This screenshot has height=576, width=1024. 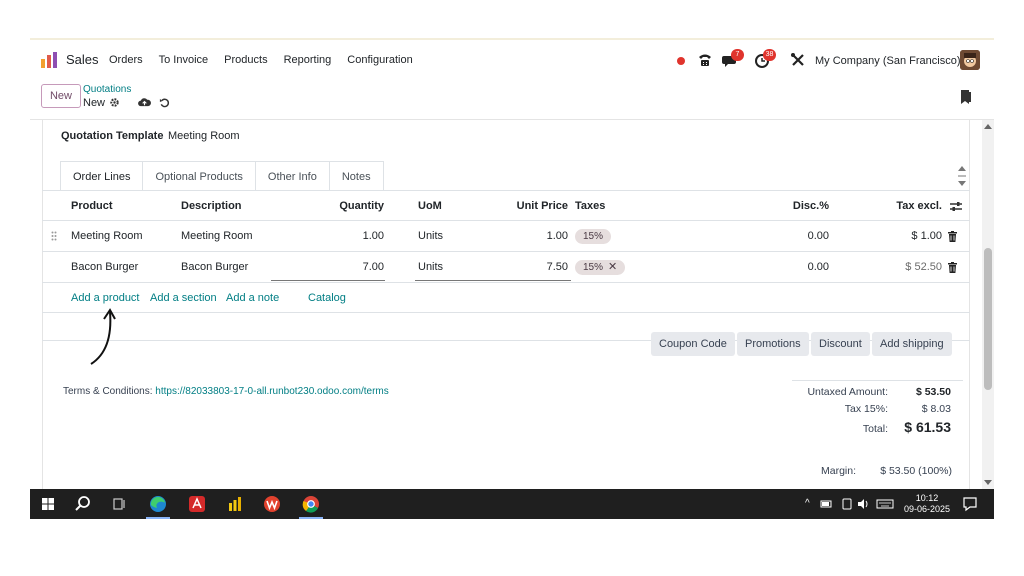 I want to click on tax-tag: 15% ✕, so click(x=600, y=267).